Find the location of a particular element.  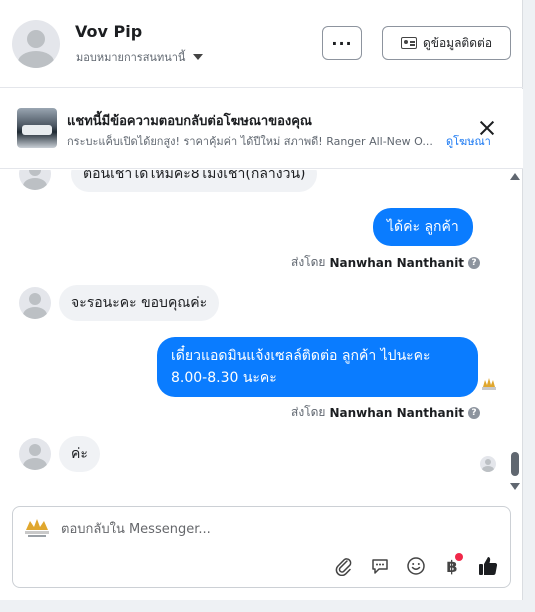

scroll-up-arrow-icon is located at coordinates (515, 176).